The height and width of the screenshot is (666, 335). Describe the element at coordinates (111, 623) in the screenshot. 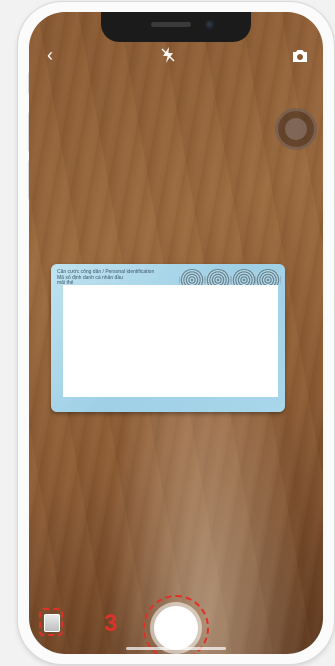

I see `step-number-label: 3` at that location.